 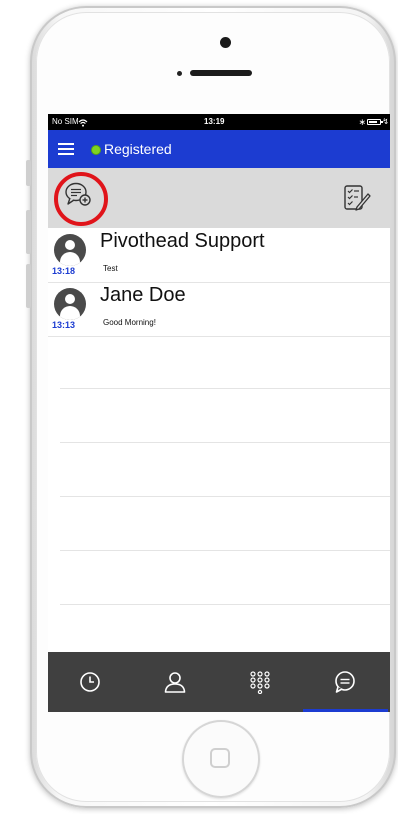 What do you see at coordinates (64, 271) in the screenshot?
I see `conversation-time: 13:18` at bounding box center [64, 271].